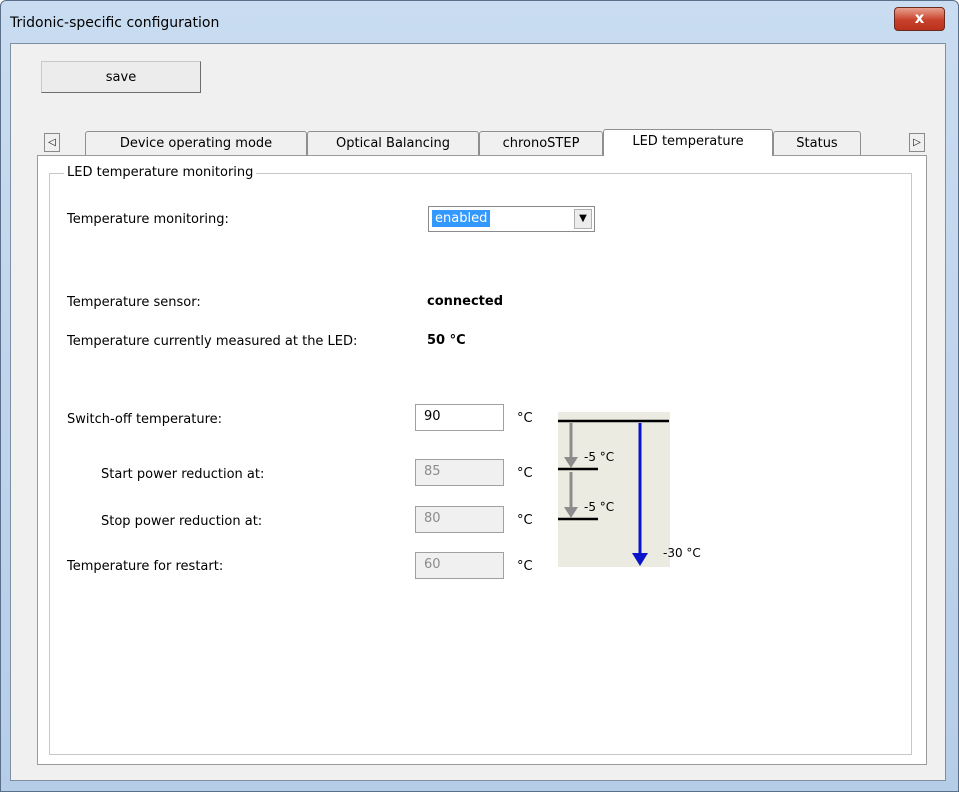 This screenshot has width=959, height=792. What do you see at coordinates (115, 23) in the screenshot?
I see `window-title: Tridonic-specific configuration` at bounding box center [115, 23].